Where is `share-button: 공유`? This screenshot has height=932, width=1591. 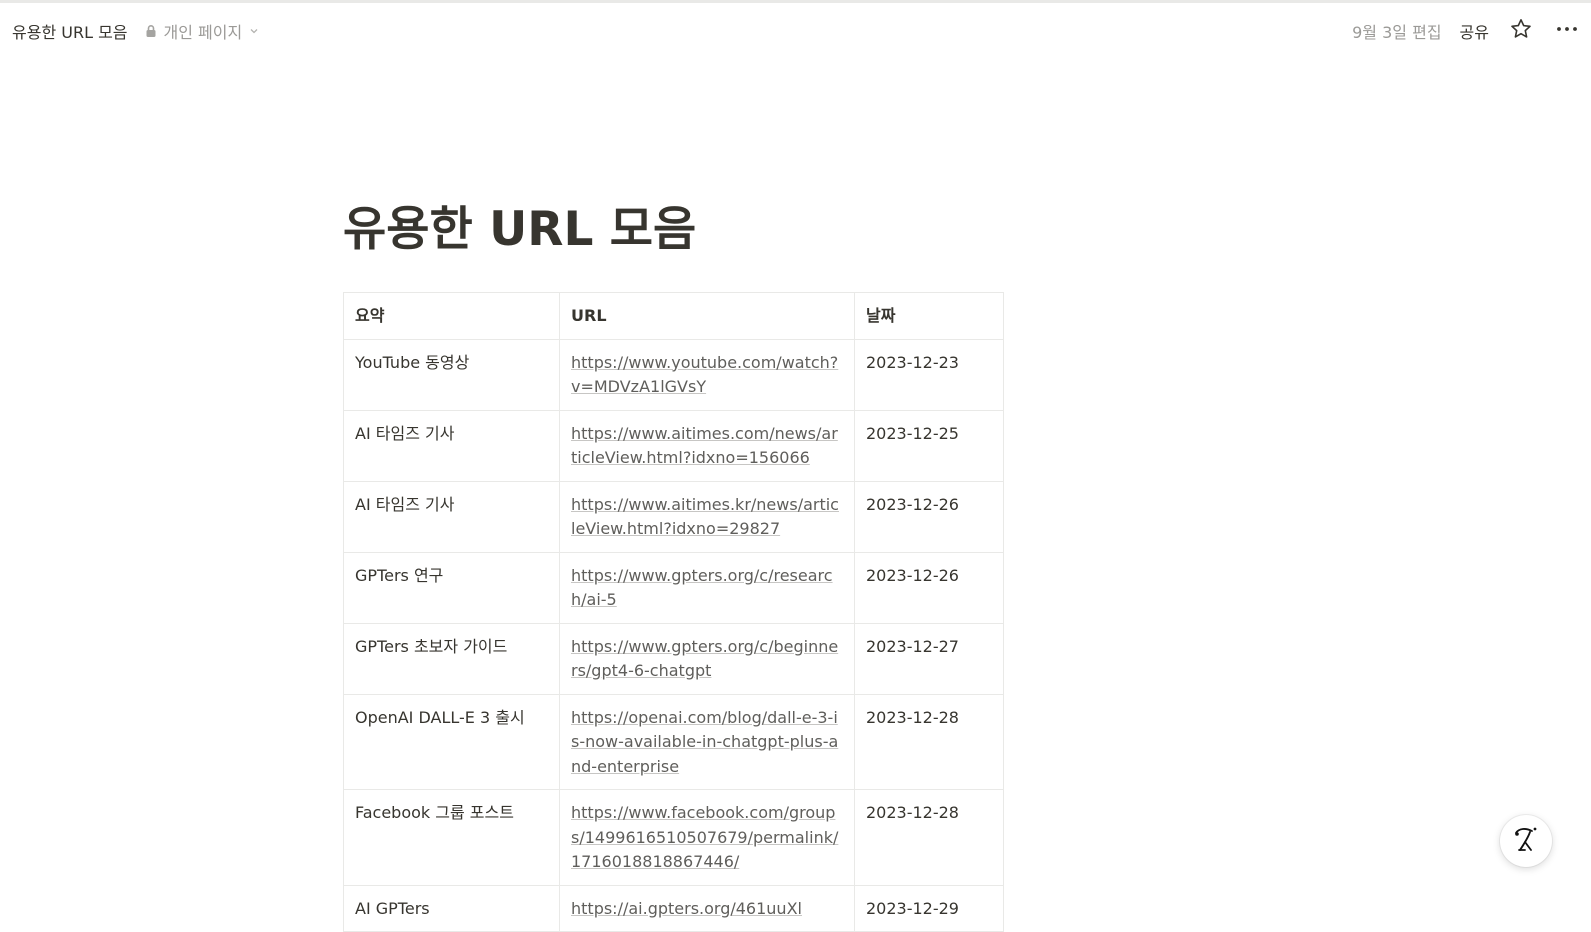 share-button: 공유 is located at coordinates (1474, 31).